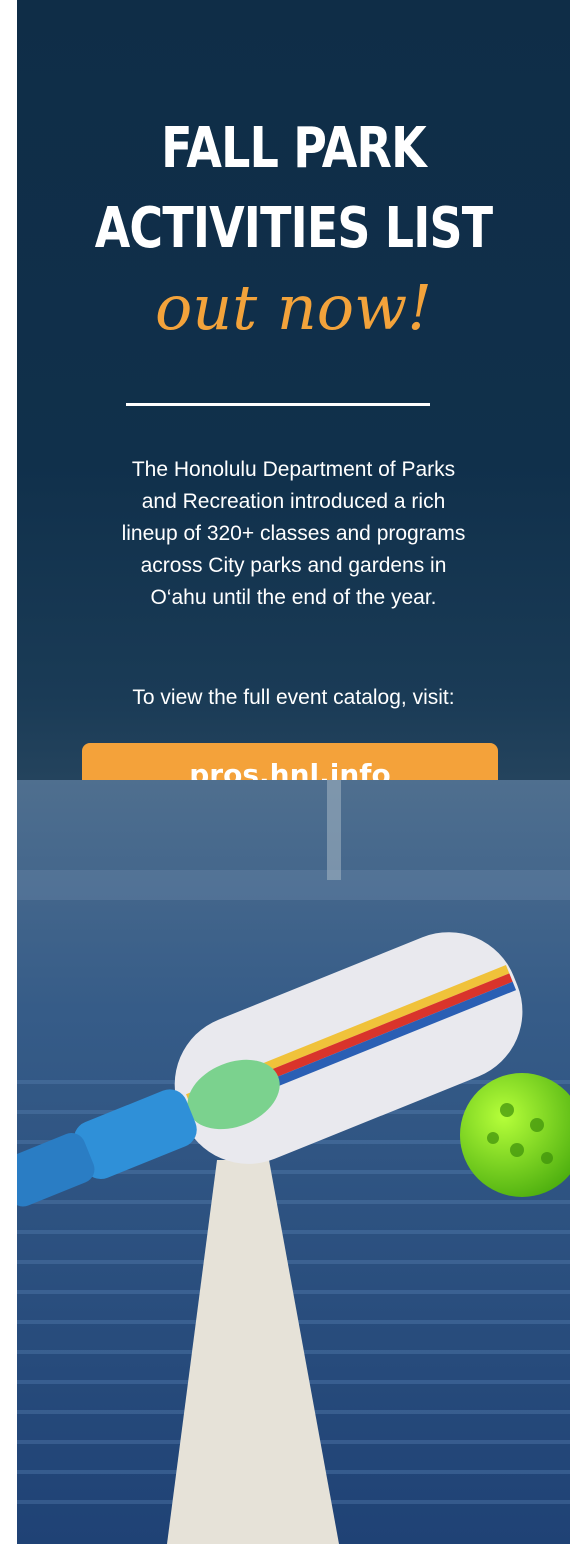 This screenshot has height=1544, width=586. What do you see at coordinates (278, 404) in the screenshot?
I see `divider` at bounding box center [278, 404].